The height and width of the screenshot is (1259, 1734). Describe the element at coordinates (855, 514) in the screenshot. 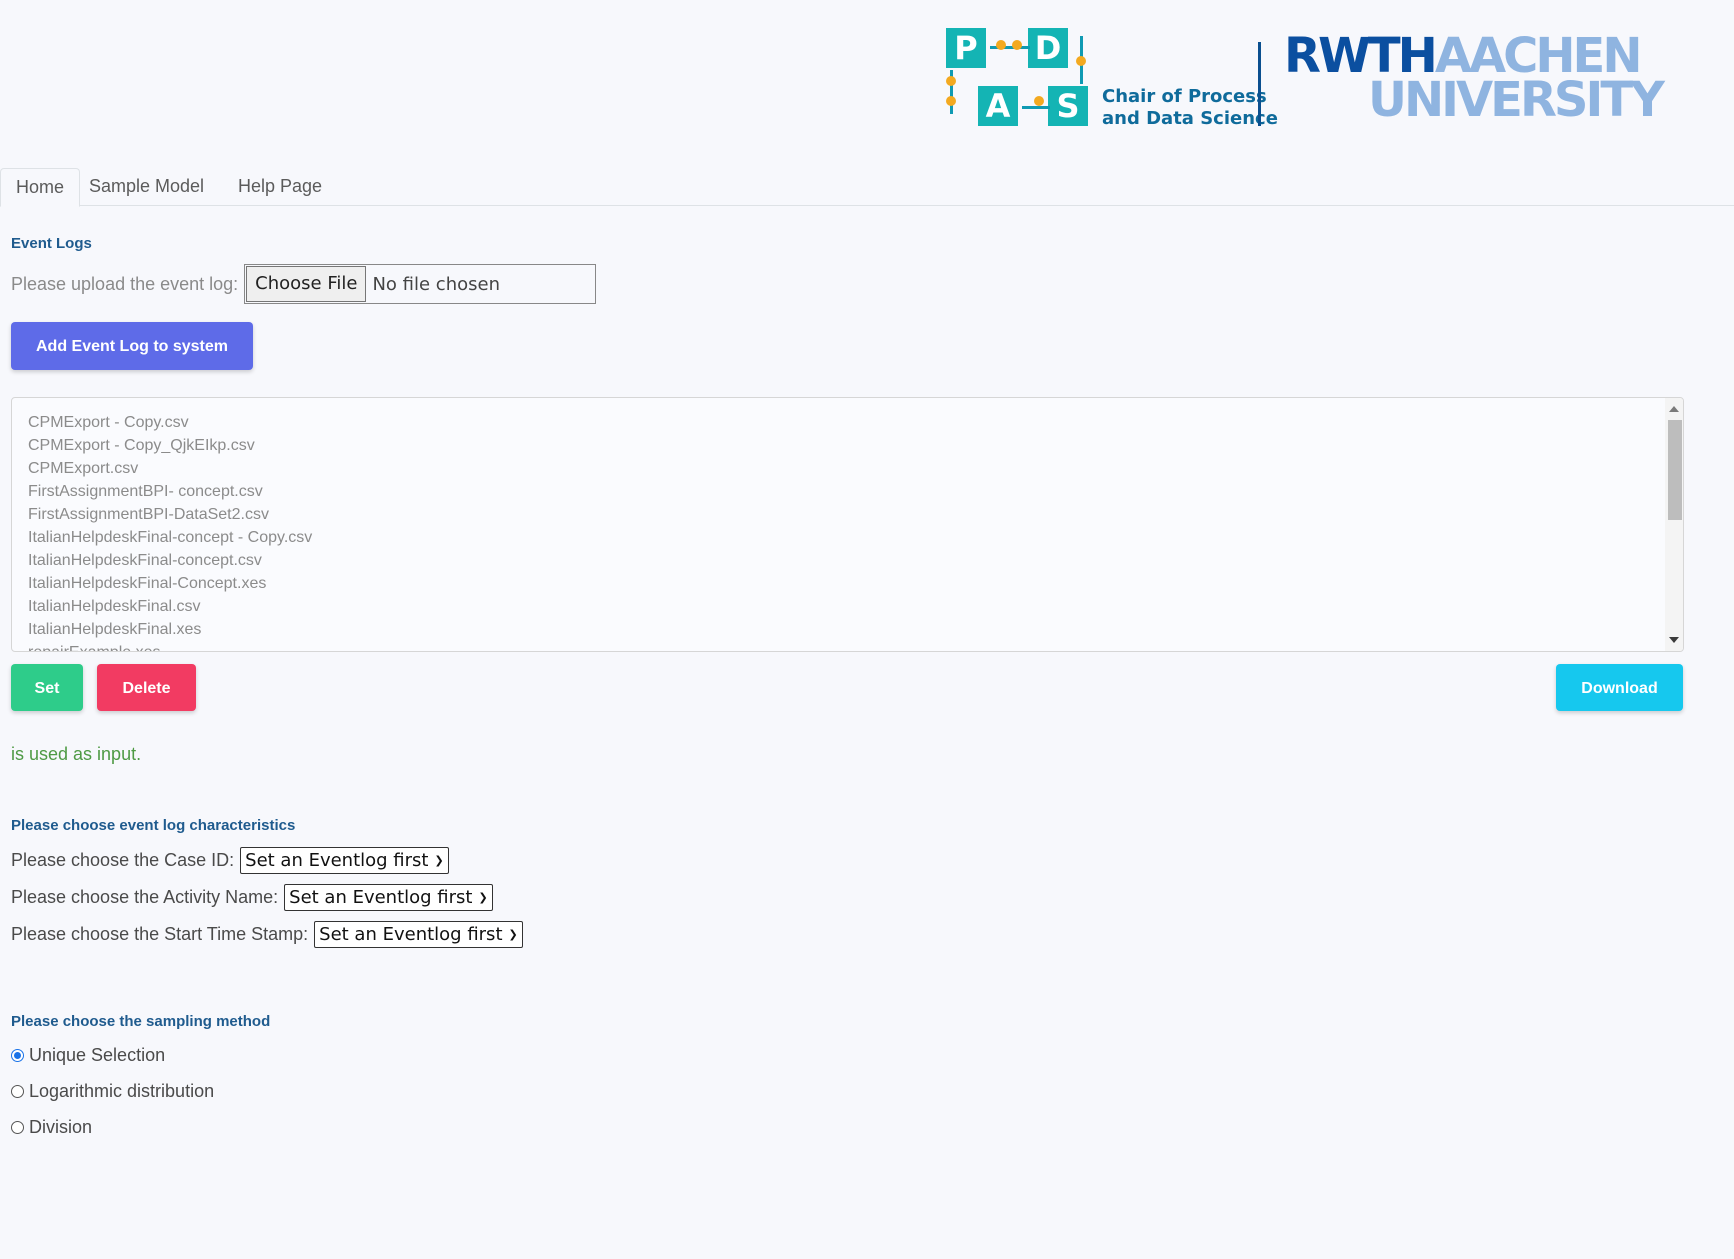

I see `list-item: FirstAssignmentBPI-DataSet2.csv` at that location.